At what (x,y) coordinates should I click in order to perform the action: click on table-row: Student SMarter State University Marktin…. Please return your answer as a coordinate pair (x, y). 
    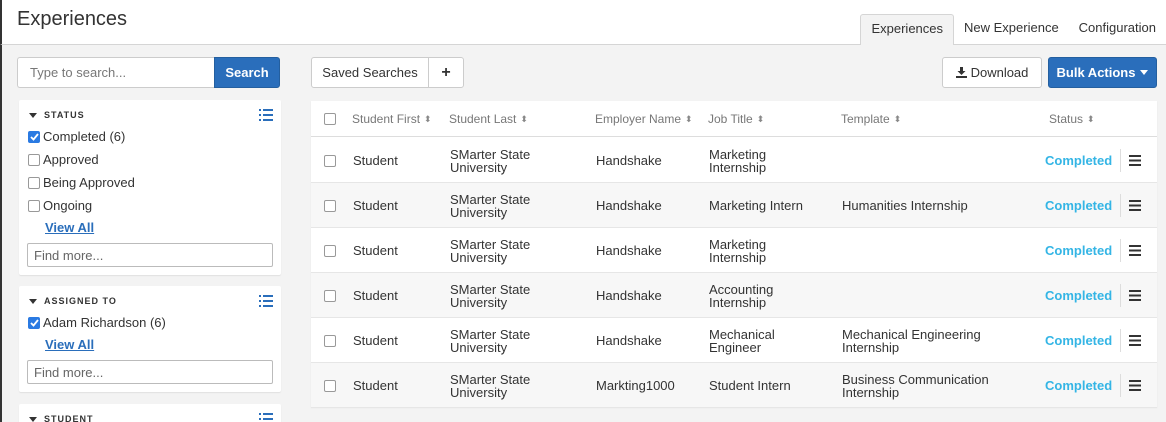
    Looking at the image, I should click on (734, 385).